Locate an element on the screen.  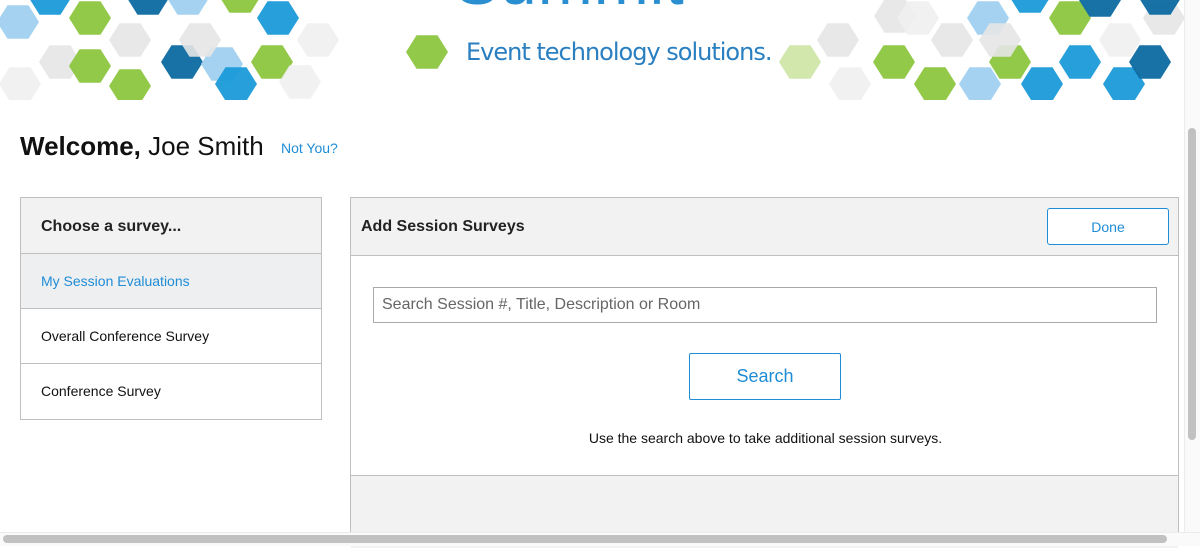
vertical-scrollbar-thumb is located at coordinates (1192, 284).